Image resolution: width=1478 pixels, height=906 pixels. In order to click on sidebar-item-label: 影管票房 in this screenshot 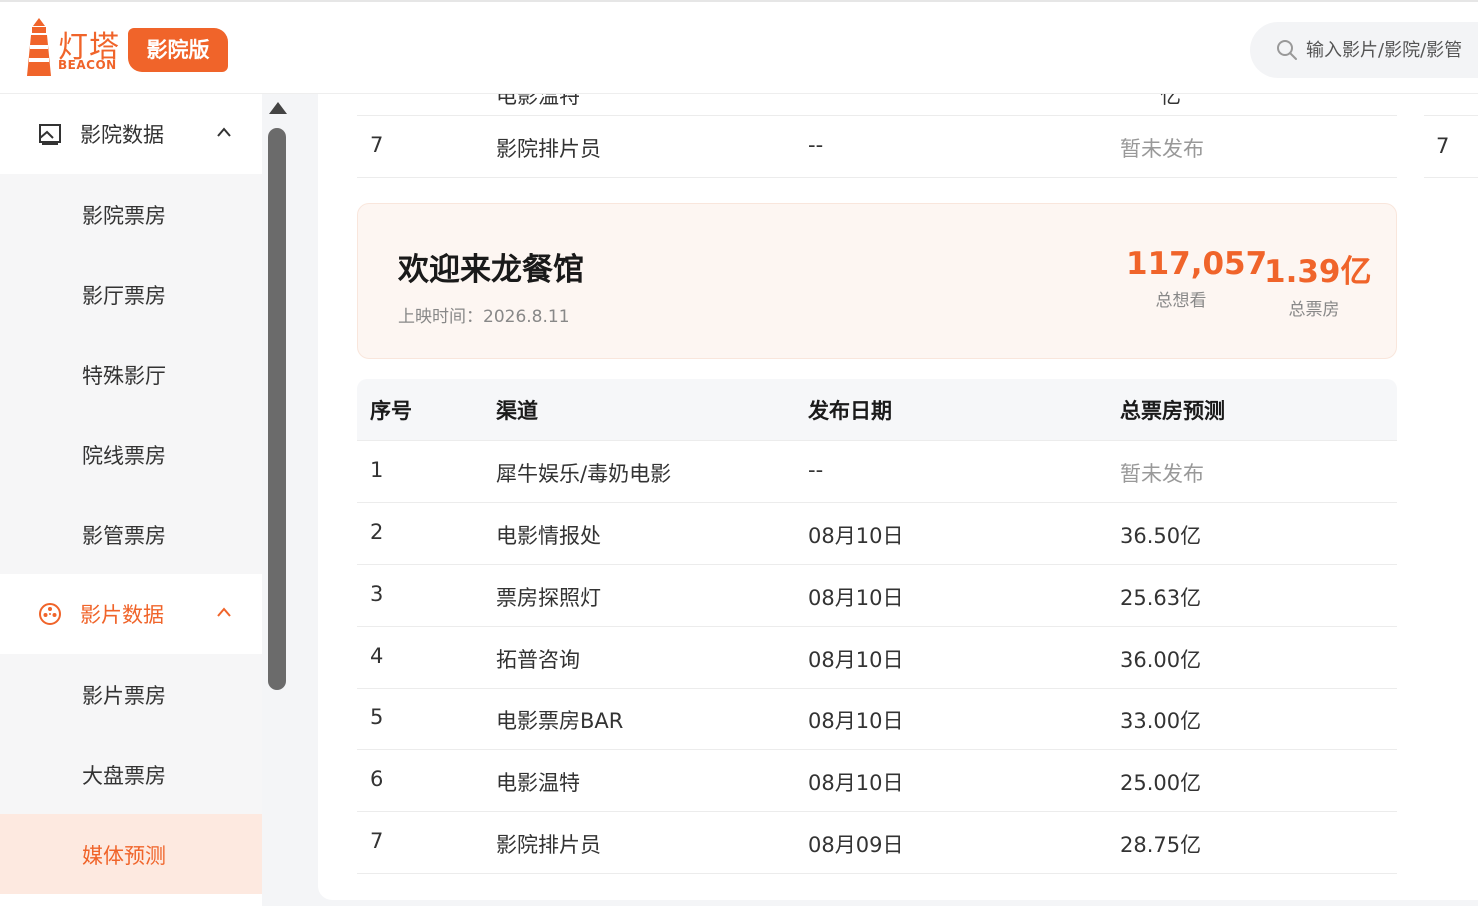, I will do `click(124, 536)`.